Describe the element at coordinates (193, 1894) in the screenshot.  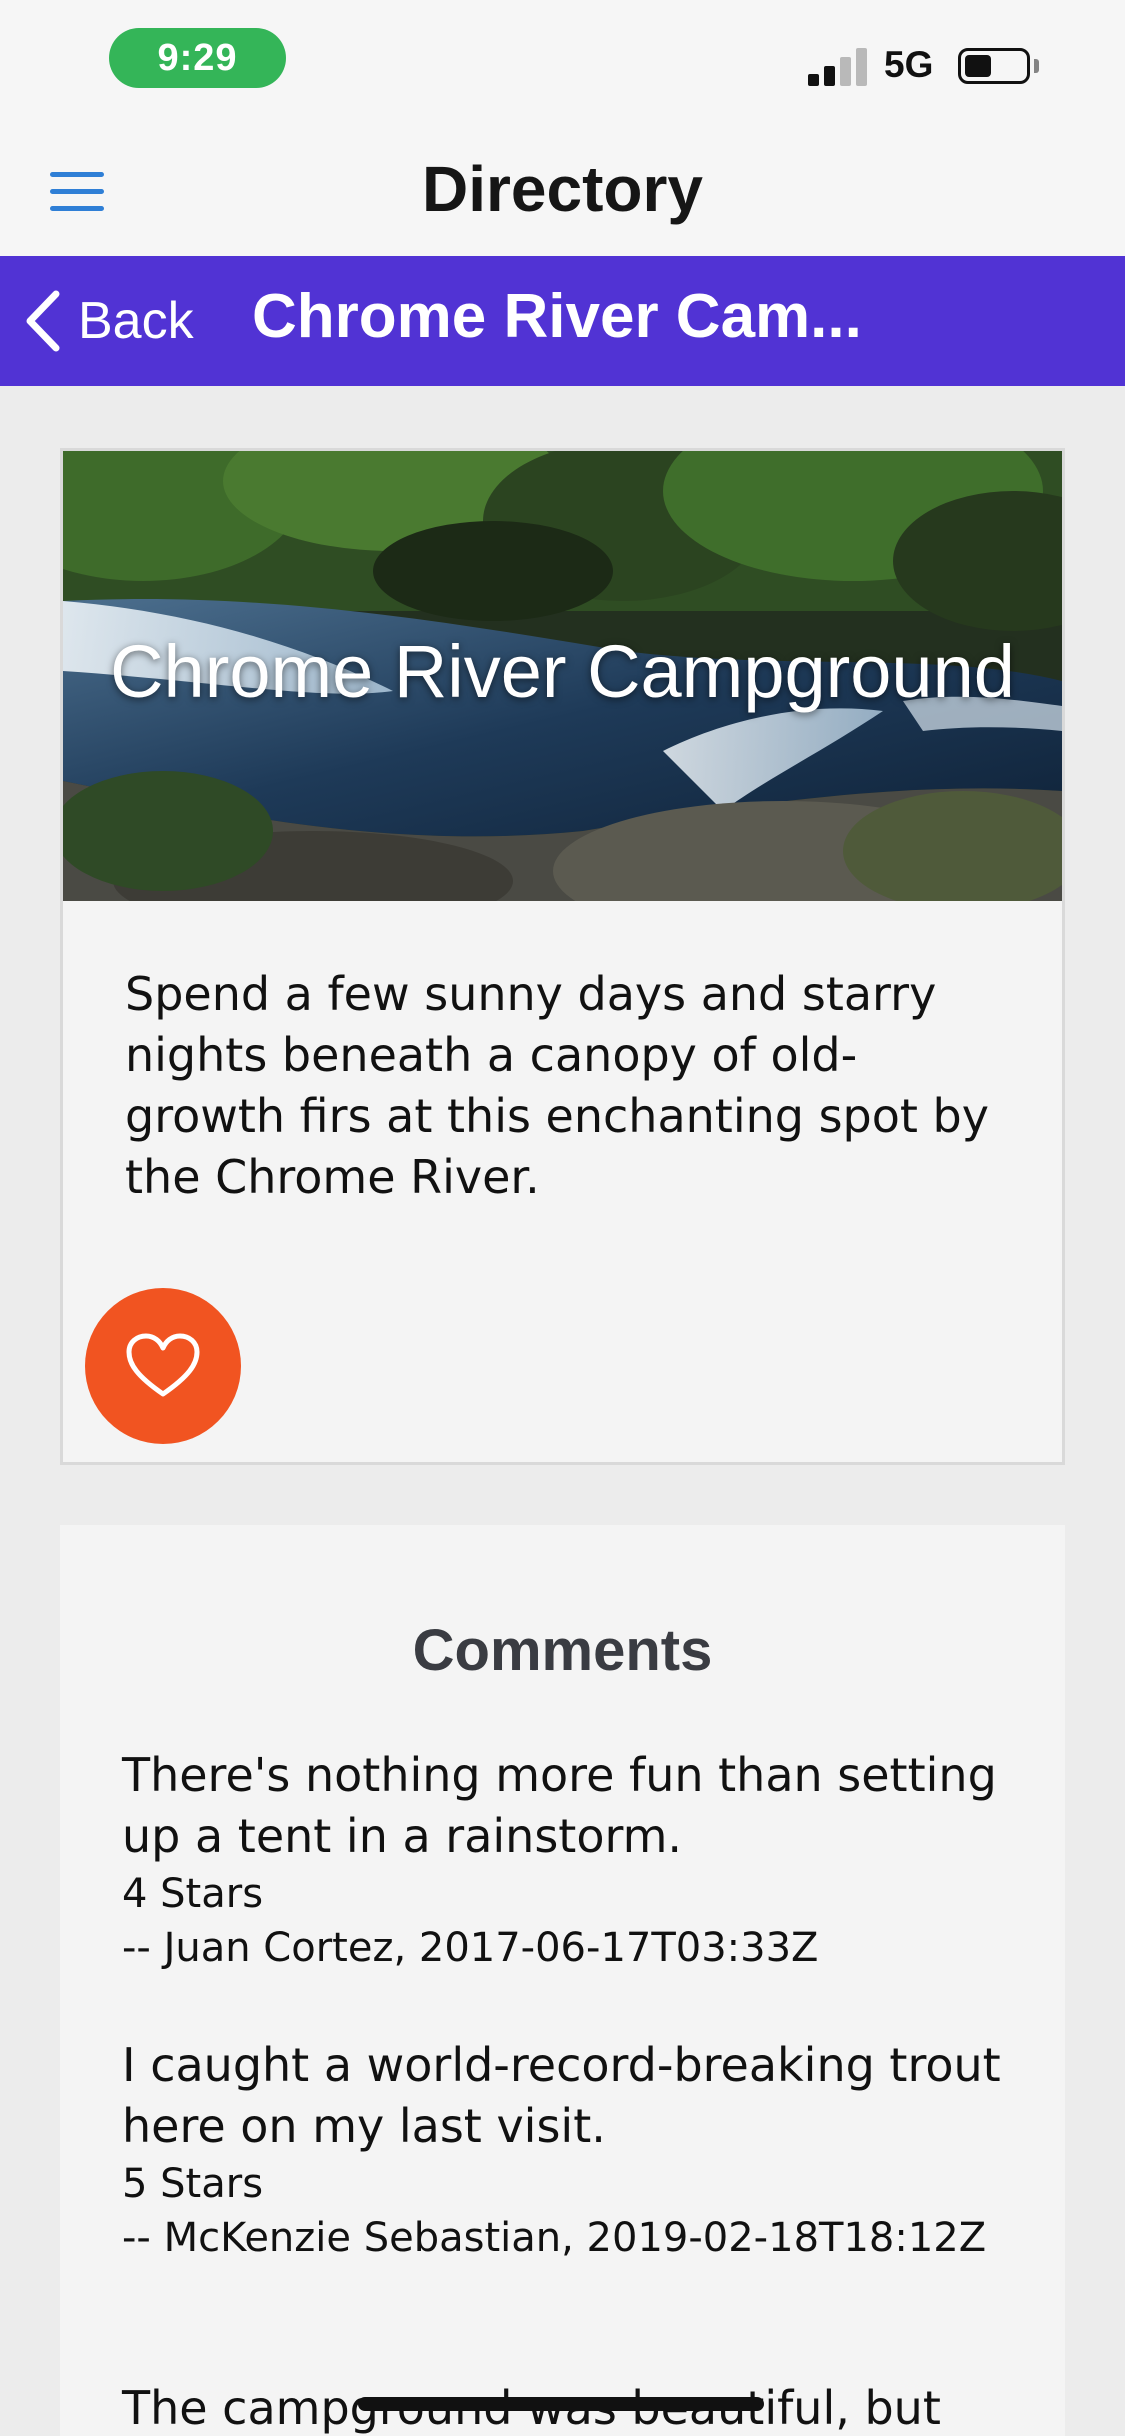
I see `comment-rating: 4 Stars` at that location.